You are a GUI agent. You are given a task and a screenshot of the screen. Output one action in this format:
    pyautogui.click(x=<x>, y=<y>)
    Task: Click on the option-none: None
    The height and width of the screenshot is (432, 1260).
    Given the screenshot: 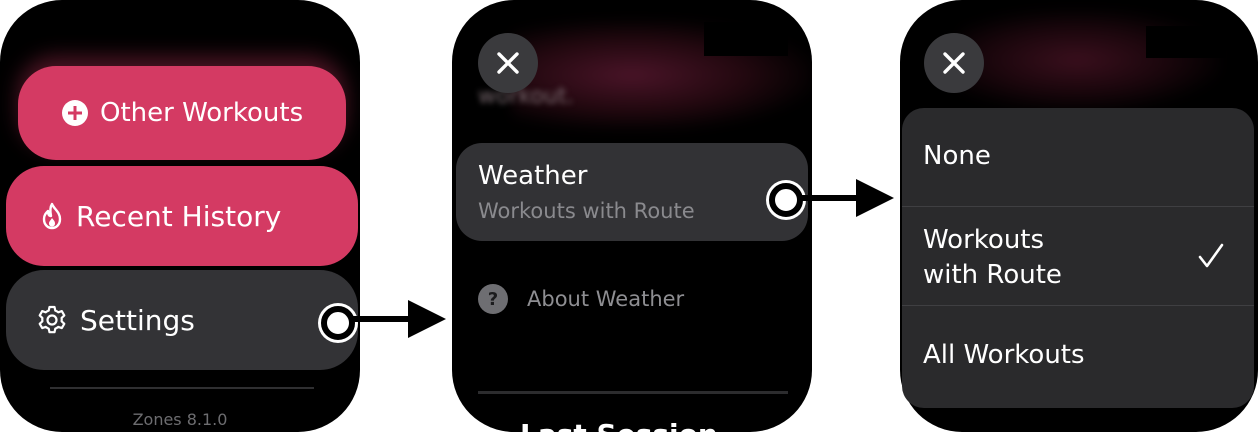 What is the action you would take?
    pyautogui.click(x=1078, y=157)
    